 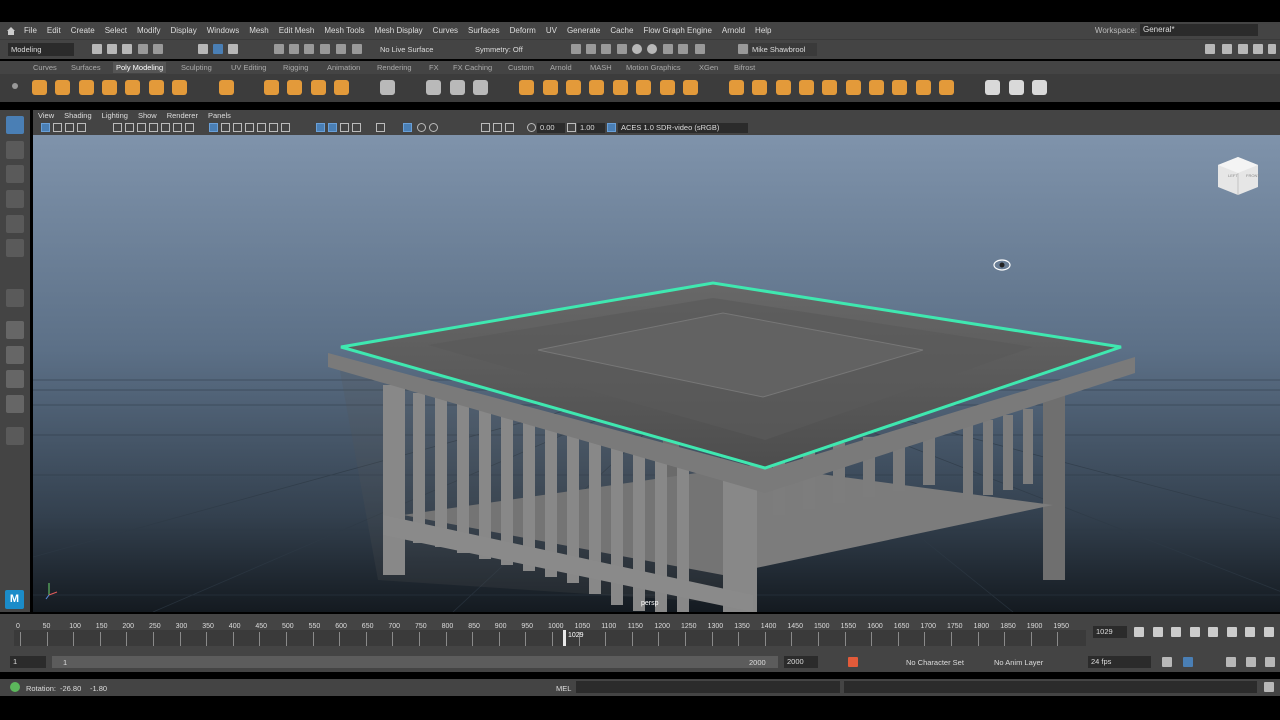 What do you see at coordinates (357, 49) in the screenshot?
I see `snap-live-icon` at bounding box center [357, 49].